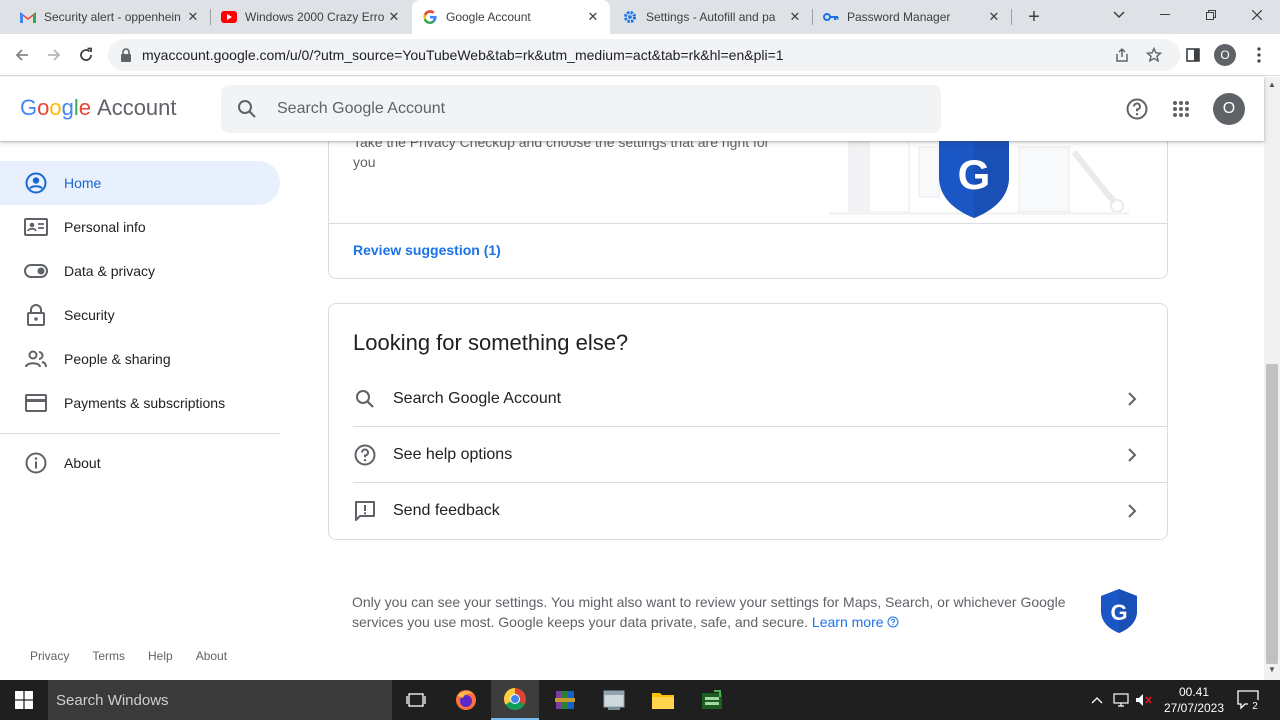  I want to click on tab-search-button, so click(1119, 15).